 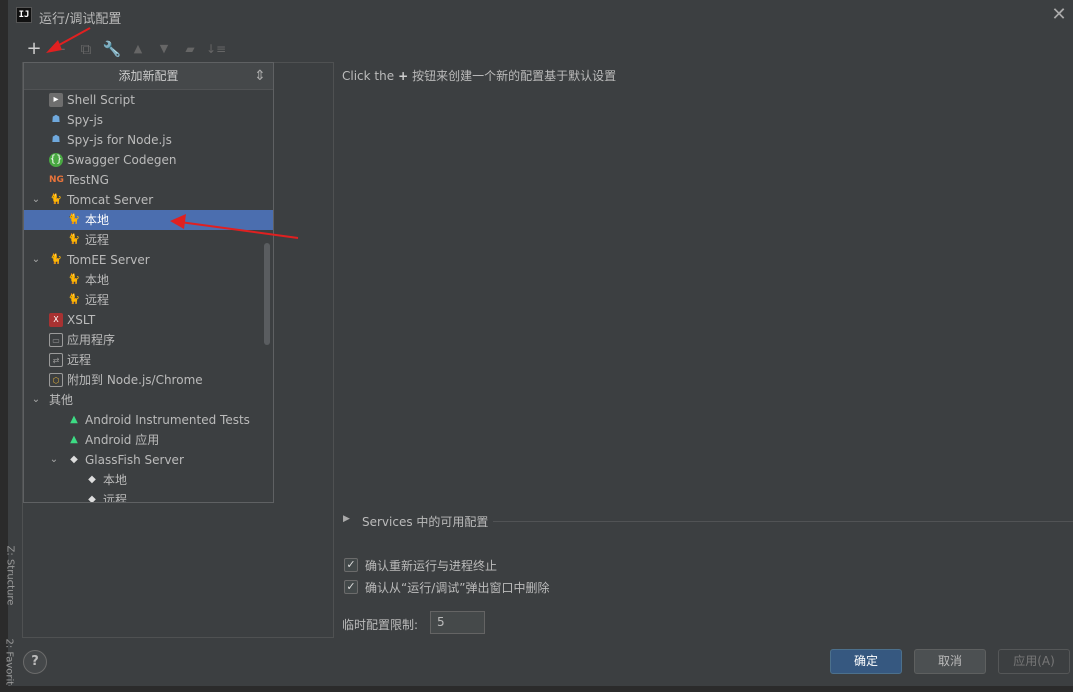 What do you see at coordinates (148, 400) in the screenshot?
I see `list-item: ⌄ 其他` at bounding box center [148, 400].